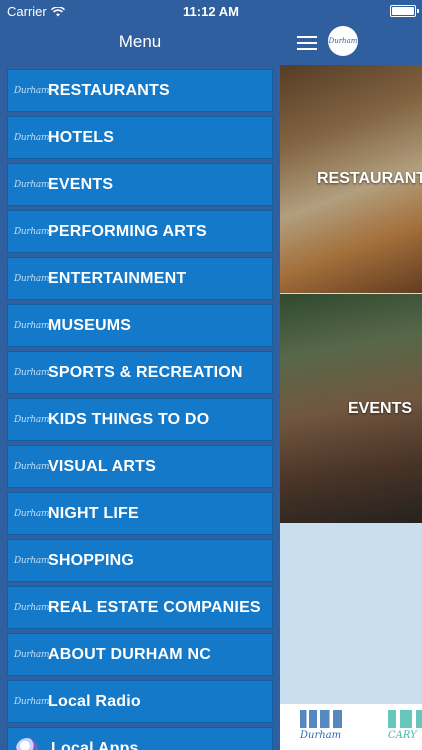 Image resolution: width=422 pixels, height=750 pixels. I want to click on menu-item-label: SHOPPING, so click(91, 560).